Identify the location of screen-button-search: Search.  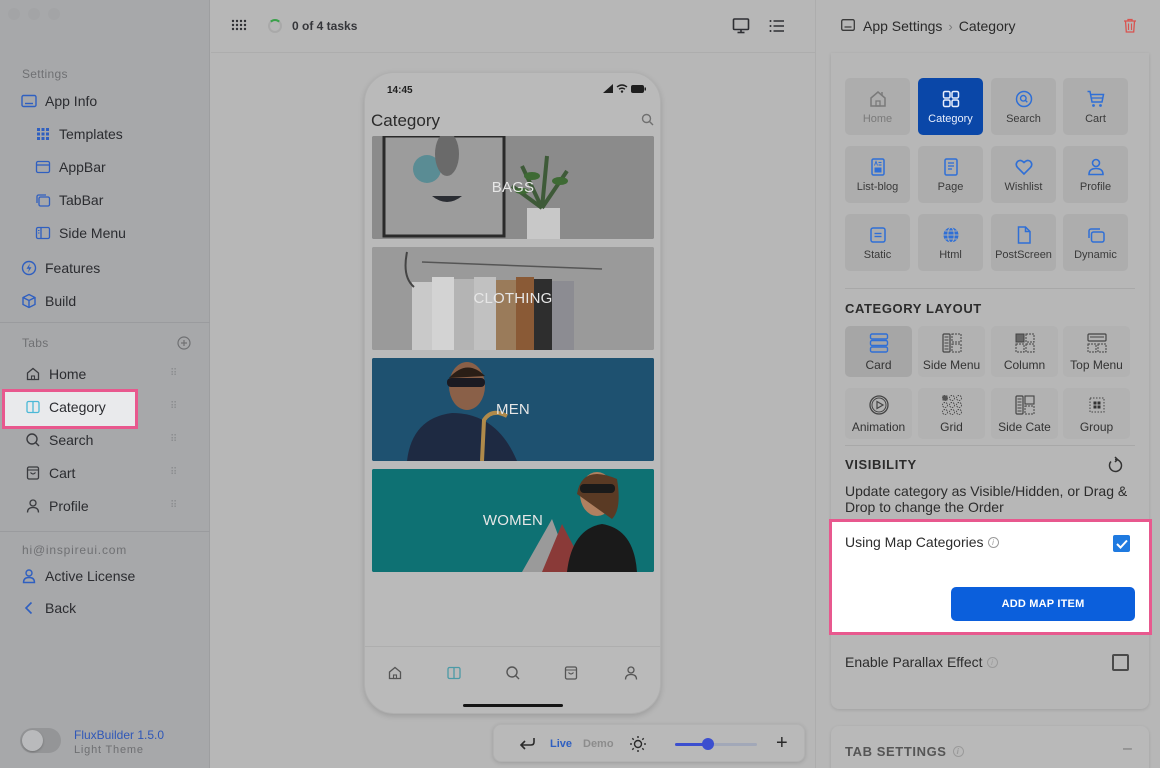
(1023, 106).